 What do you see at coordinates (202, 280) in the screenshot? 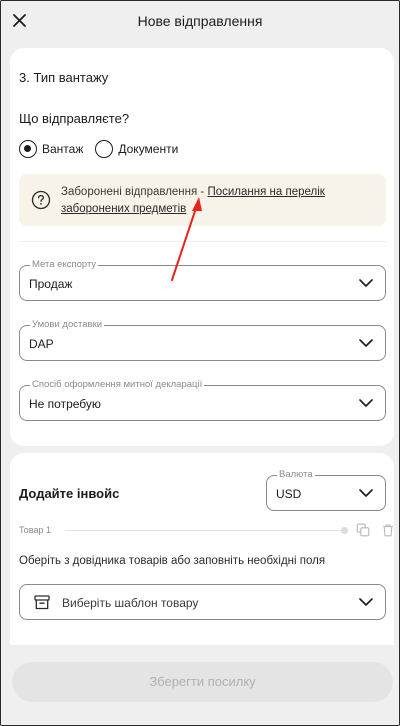
I see `export-purpose-select: Мета експорту Продаж` at bounding box center [202, 280].